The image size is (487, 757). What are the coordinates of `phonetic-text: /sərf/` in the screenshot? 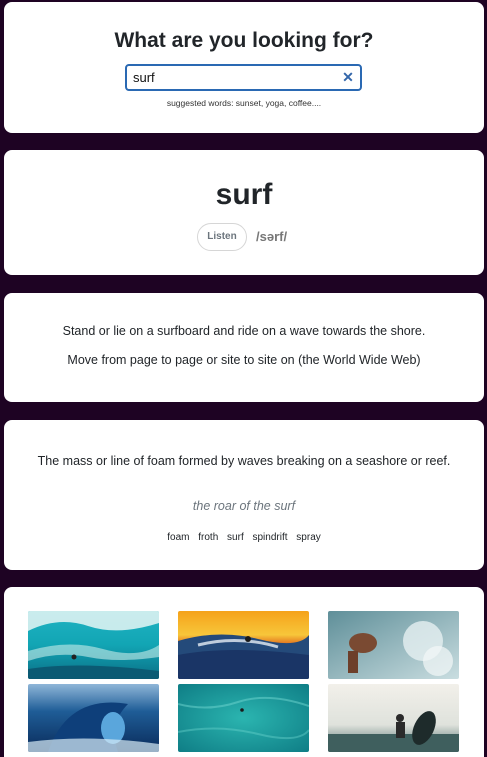 It's located at (272, 236).